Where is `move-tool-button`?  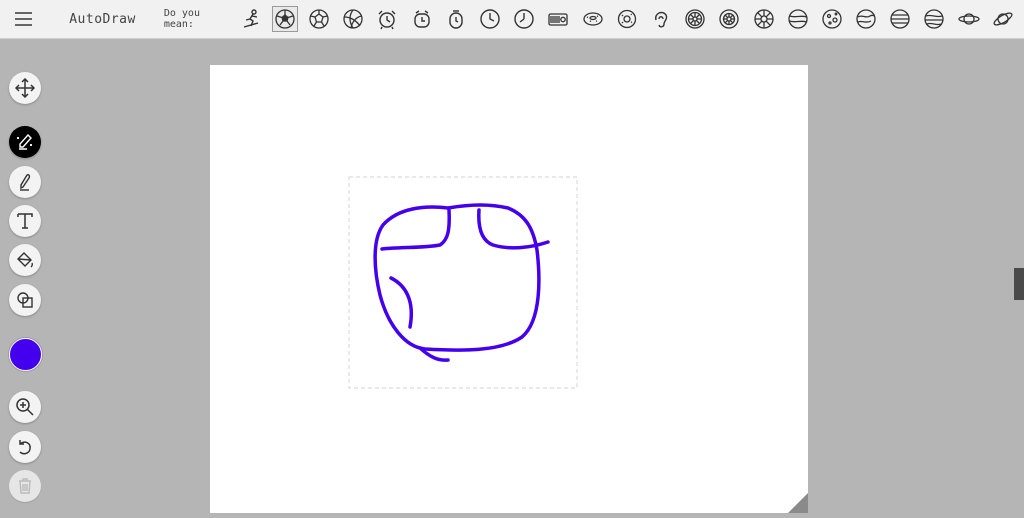 move-tool-button is located at coordinates (25, 88).